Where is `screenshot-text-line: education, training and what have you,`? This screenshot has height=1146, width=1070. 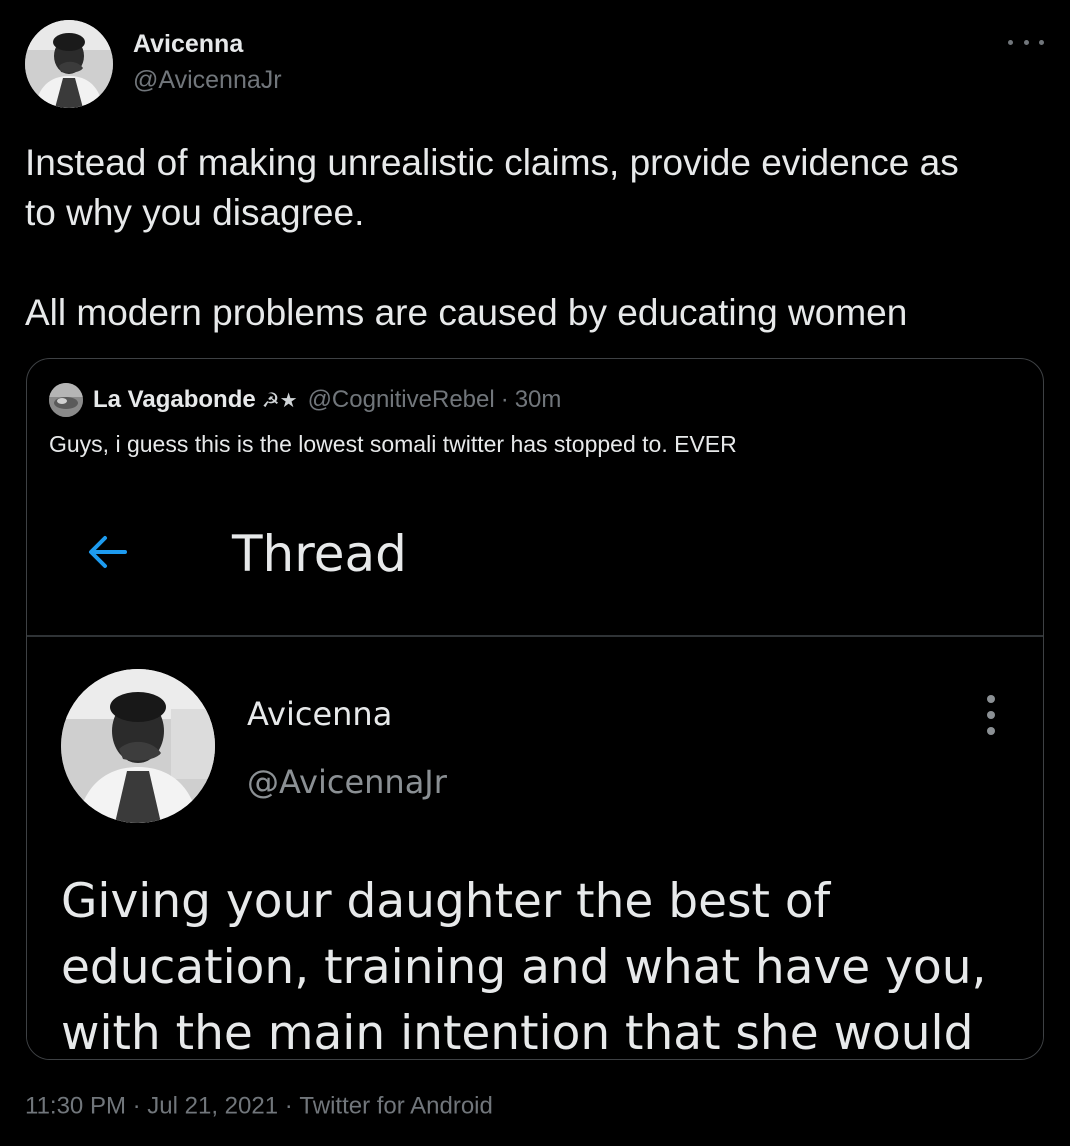 screenshot-text-line: education, training and what have you, is located at coordinates (524, 967).